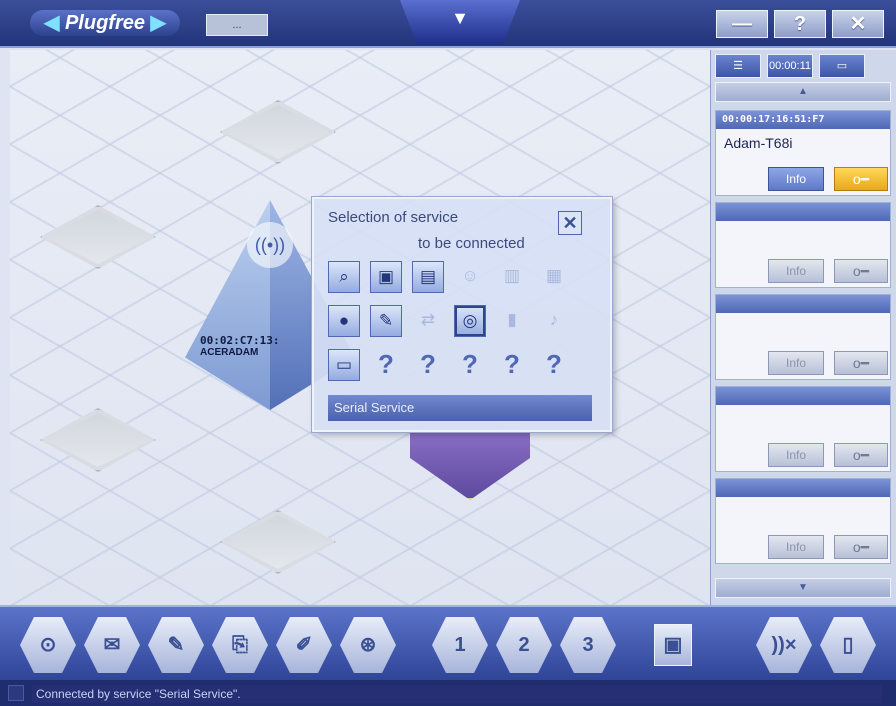 Image resolution: width=896 pixels, height=706 pixels. Describe the element at coordinates (393, 217) in the screenshot. I see `dialog-title: Selection of service` at that location.